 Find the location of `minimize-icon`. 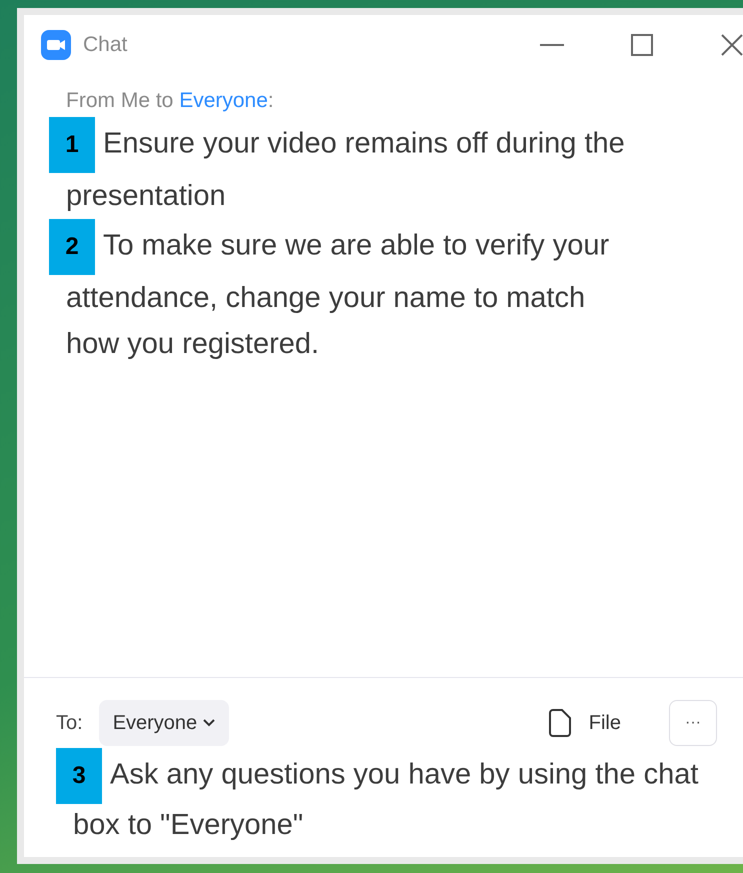

minimize-icon is located at coordinates (552, 45).